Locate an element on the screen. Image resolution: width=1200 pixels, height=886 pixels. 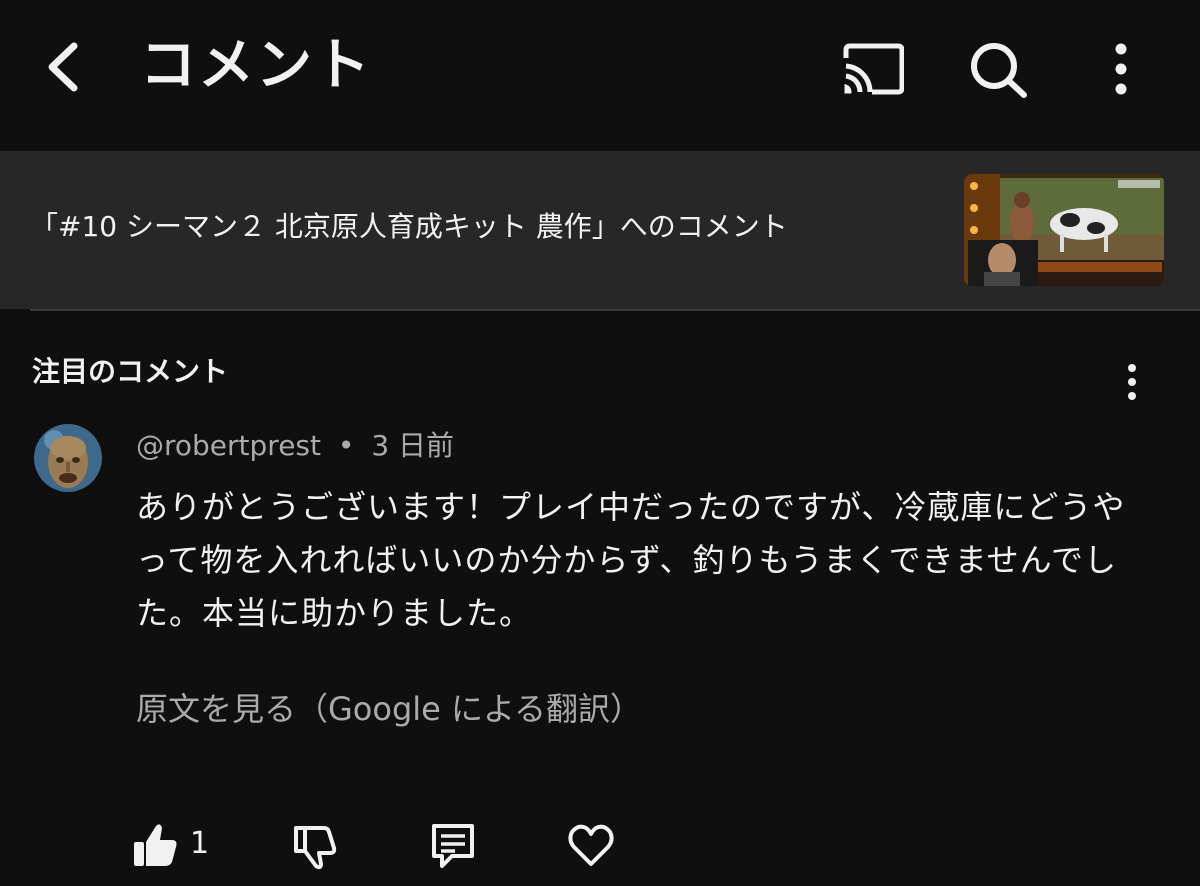
avatar is located at coordinates (68, 458).